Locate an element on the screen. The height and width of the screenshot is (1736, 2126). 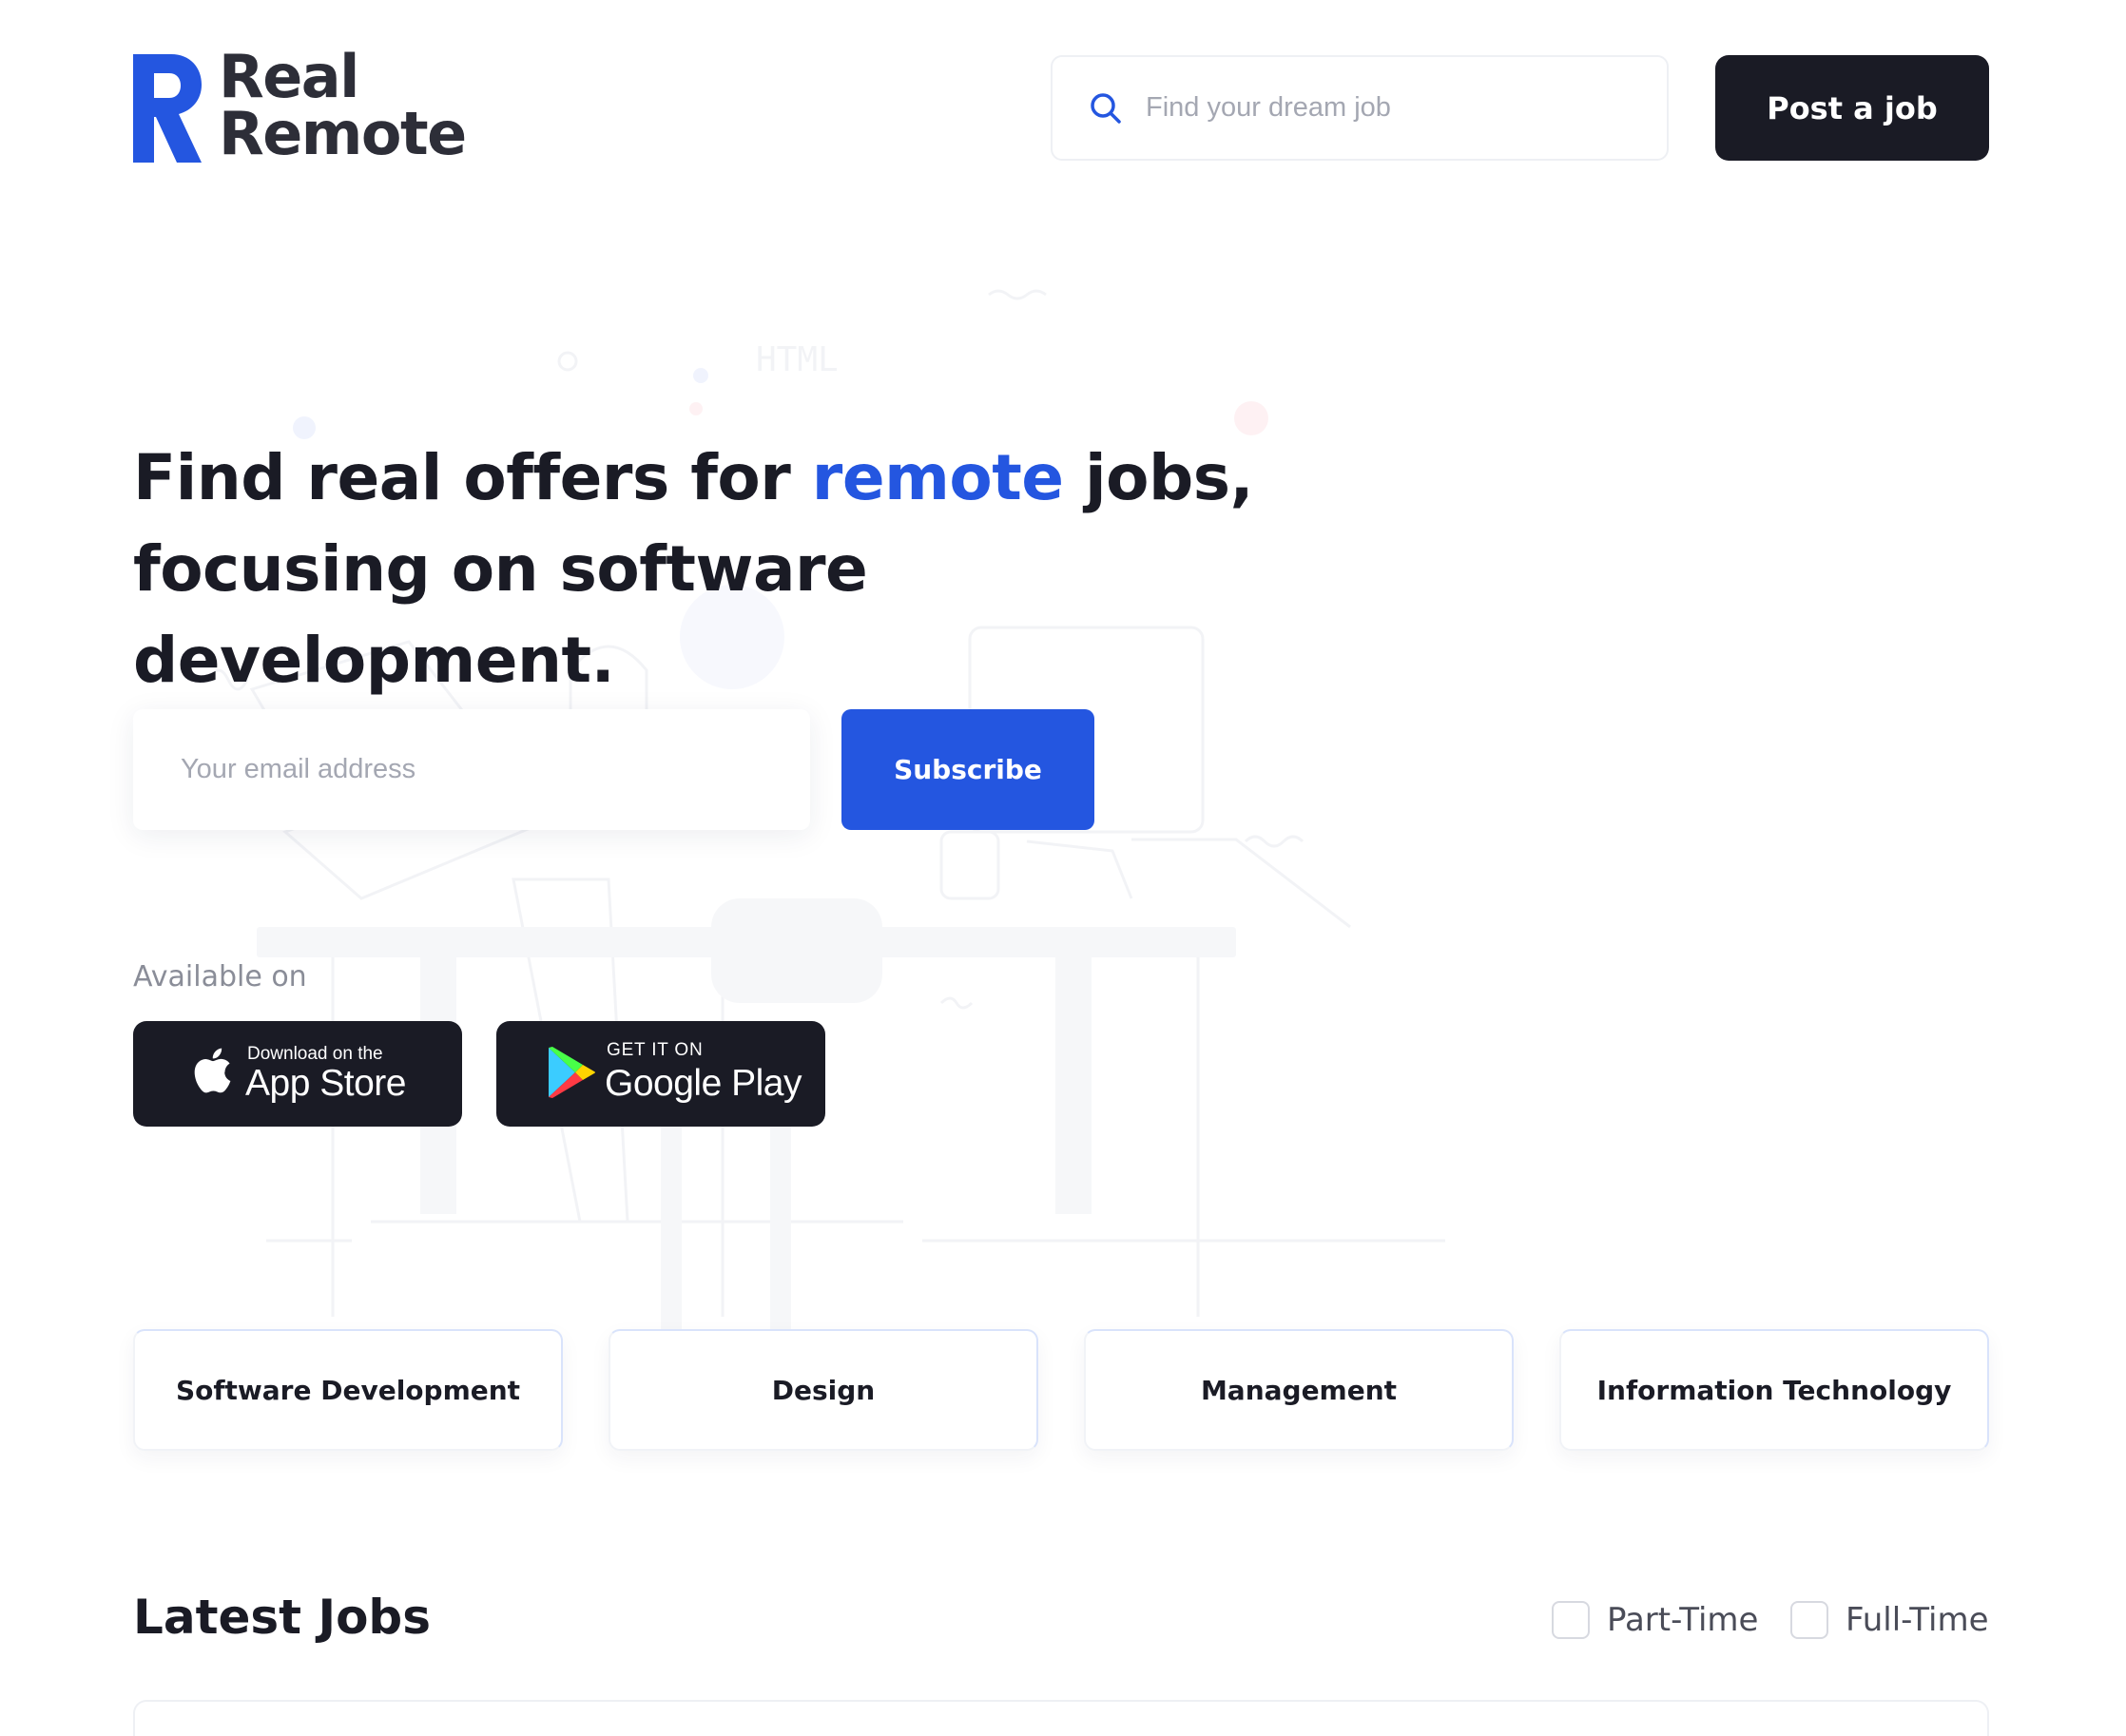
full-time-label: Full-Time is located at coordinates (1917, 1620).